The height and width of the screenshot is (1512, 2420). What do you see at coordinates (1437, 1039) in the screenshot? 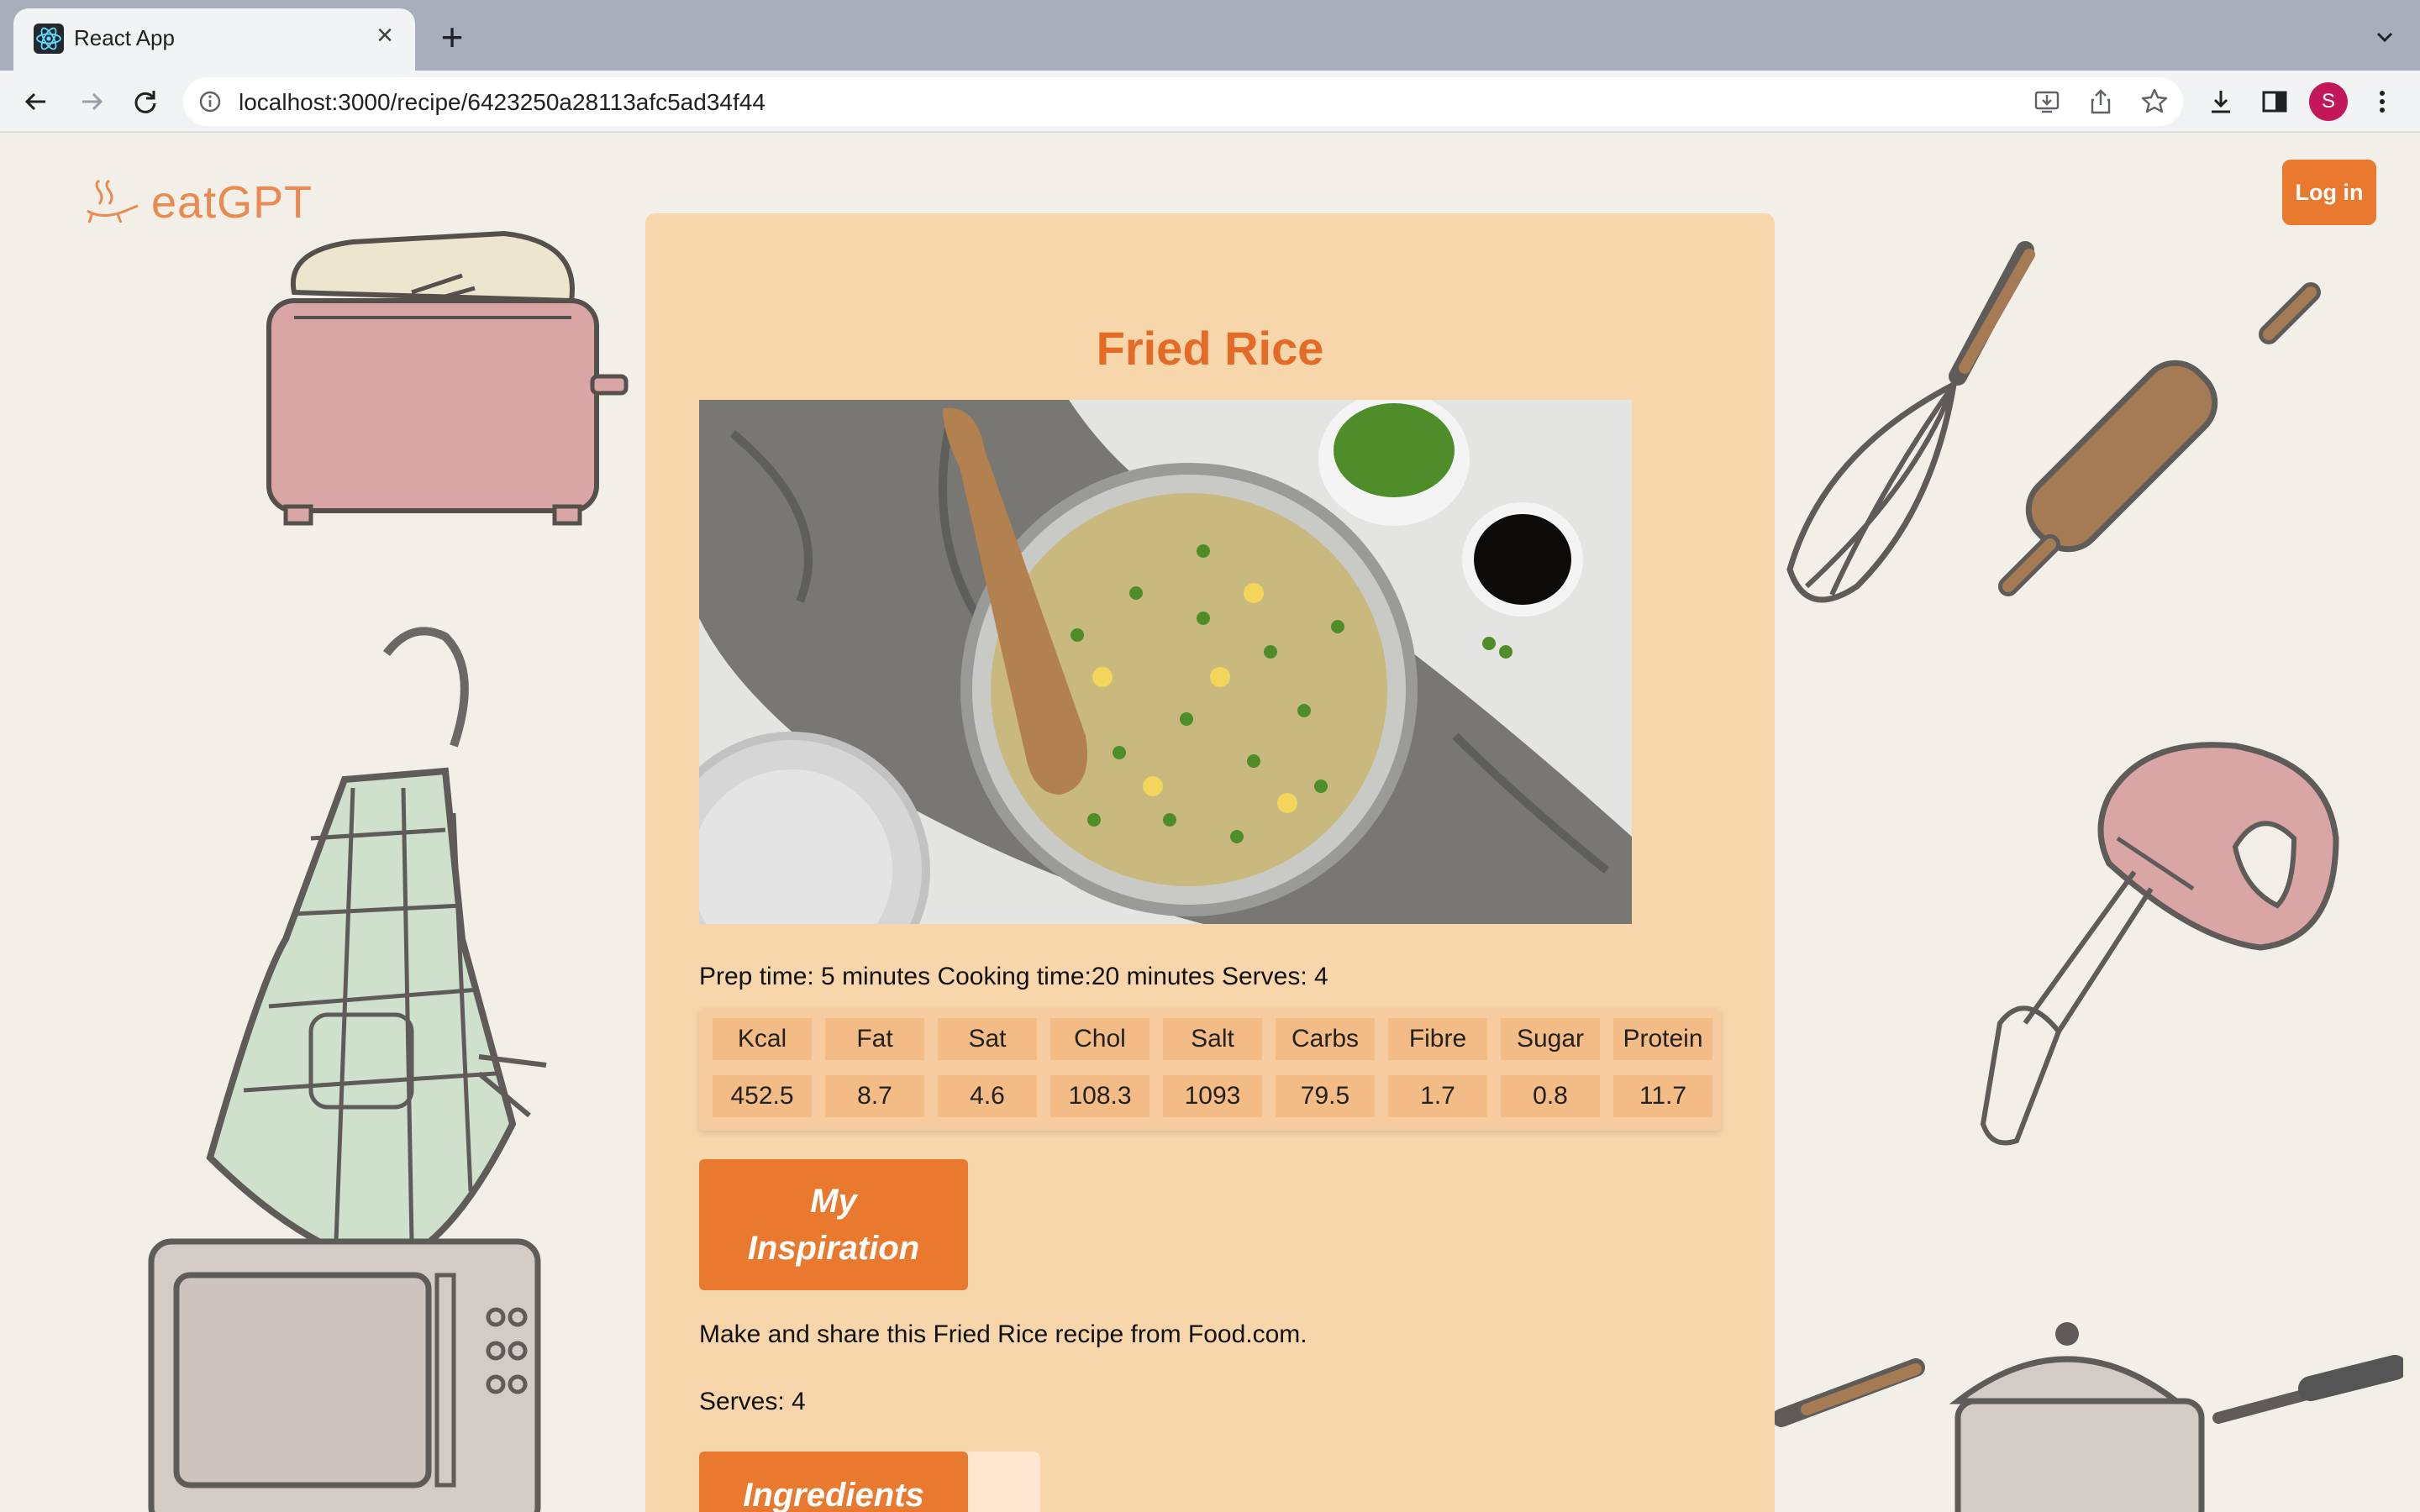
I see `nutrition-header: Fibre` at bounding box center [1437, 1039].